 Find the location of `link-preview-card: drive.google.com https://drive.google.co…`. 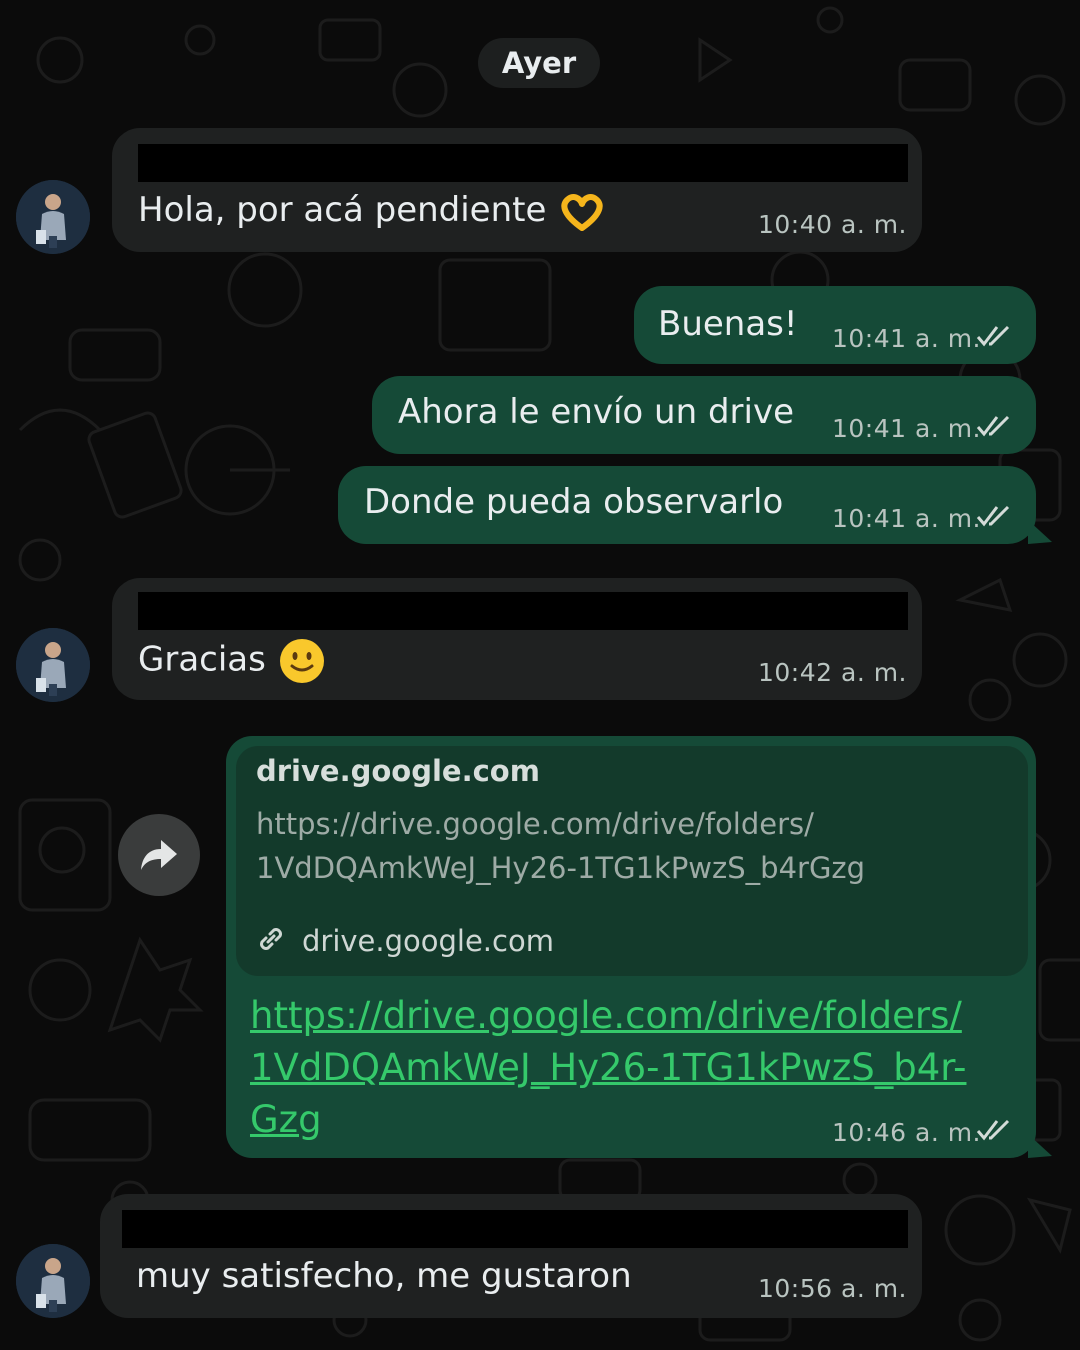

link-preview-card: drive.google.com https://drive.google.co… is located at coordinates (632, 861).